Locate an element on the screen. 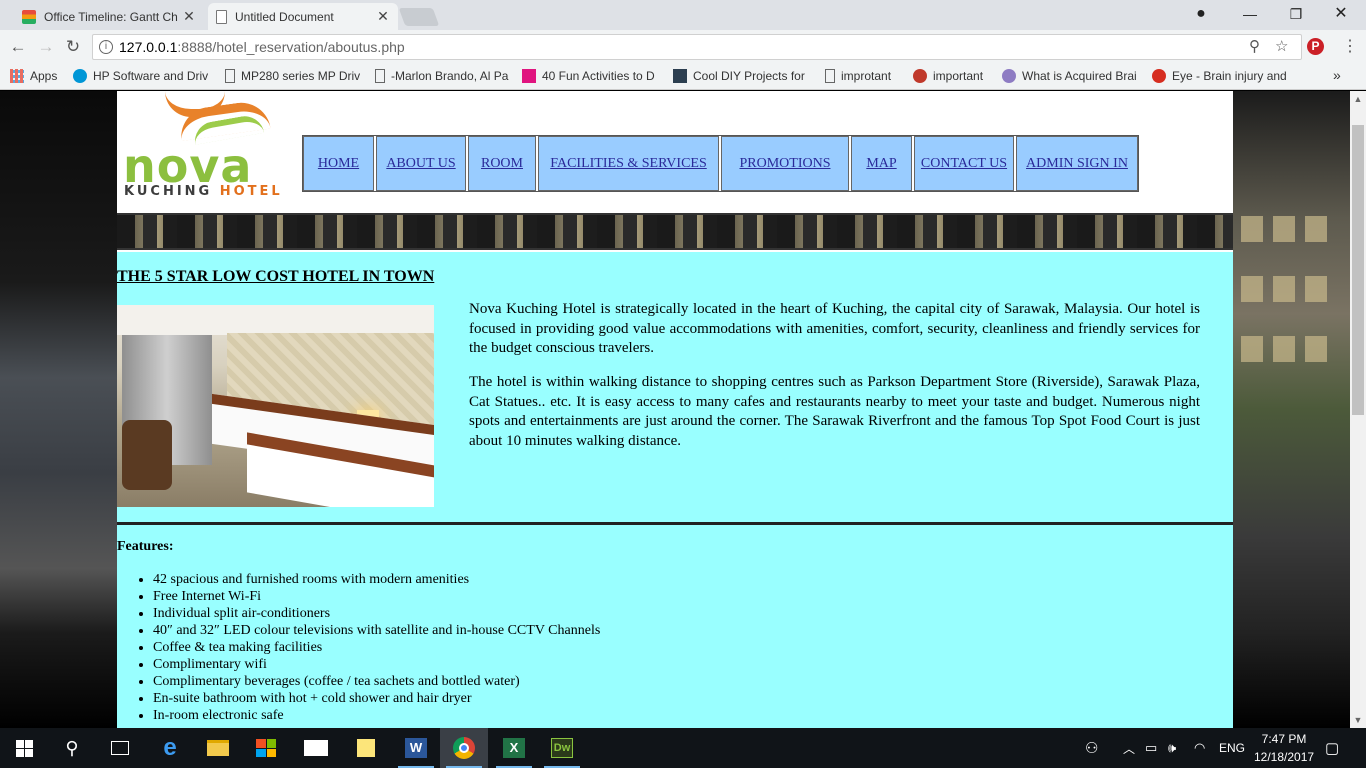 The image size is (1366, 768). hp-icon is located at coordinates (80, 76).